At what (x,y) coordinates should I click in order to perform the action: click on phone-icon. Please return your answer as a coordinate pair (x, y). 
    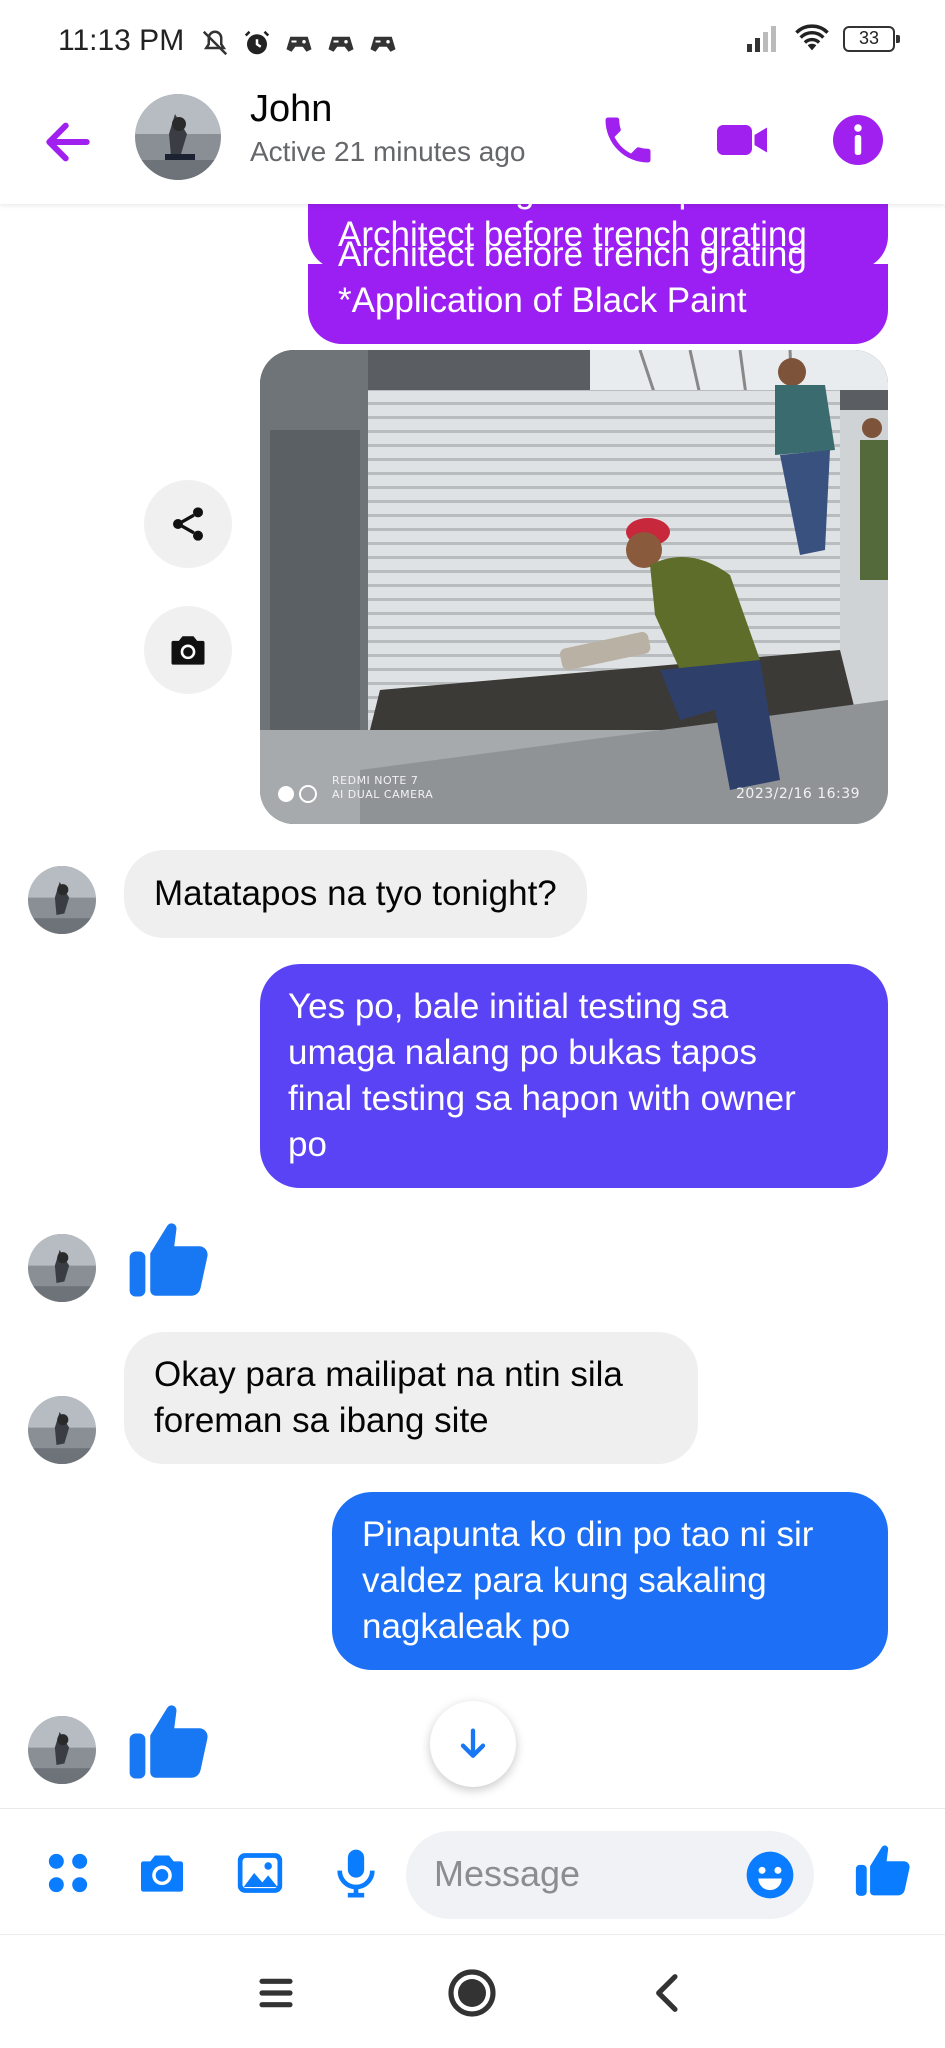
    Looking at the image, I should click on (628, 140).